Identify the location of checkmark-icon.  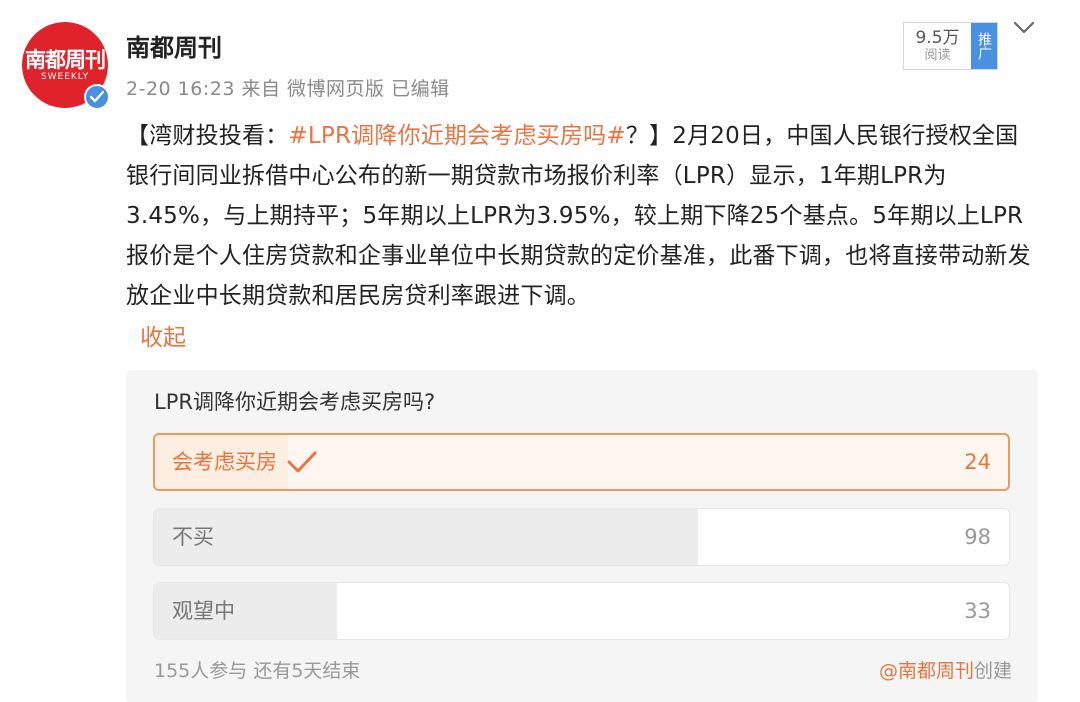
(302, 462).